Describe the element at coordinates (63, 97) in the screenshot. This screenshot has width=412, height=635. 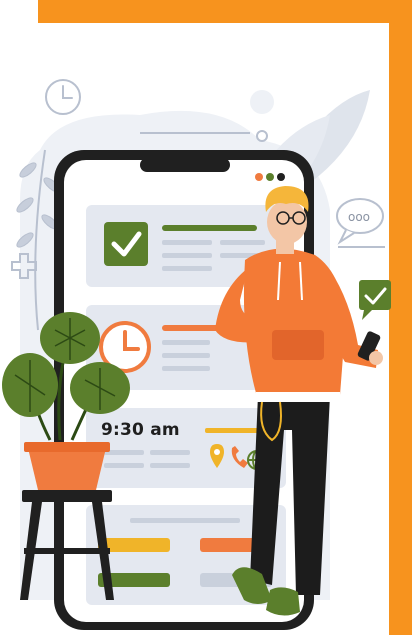
I see `clock-icon` at that location.